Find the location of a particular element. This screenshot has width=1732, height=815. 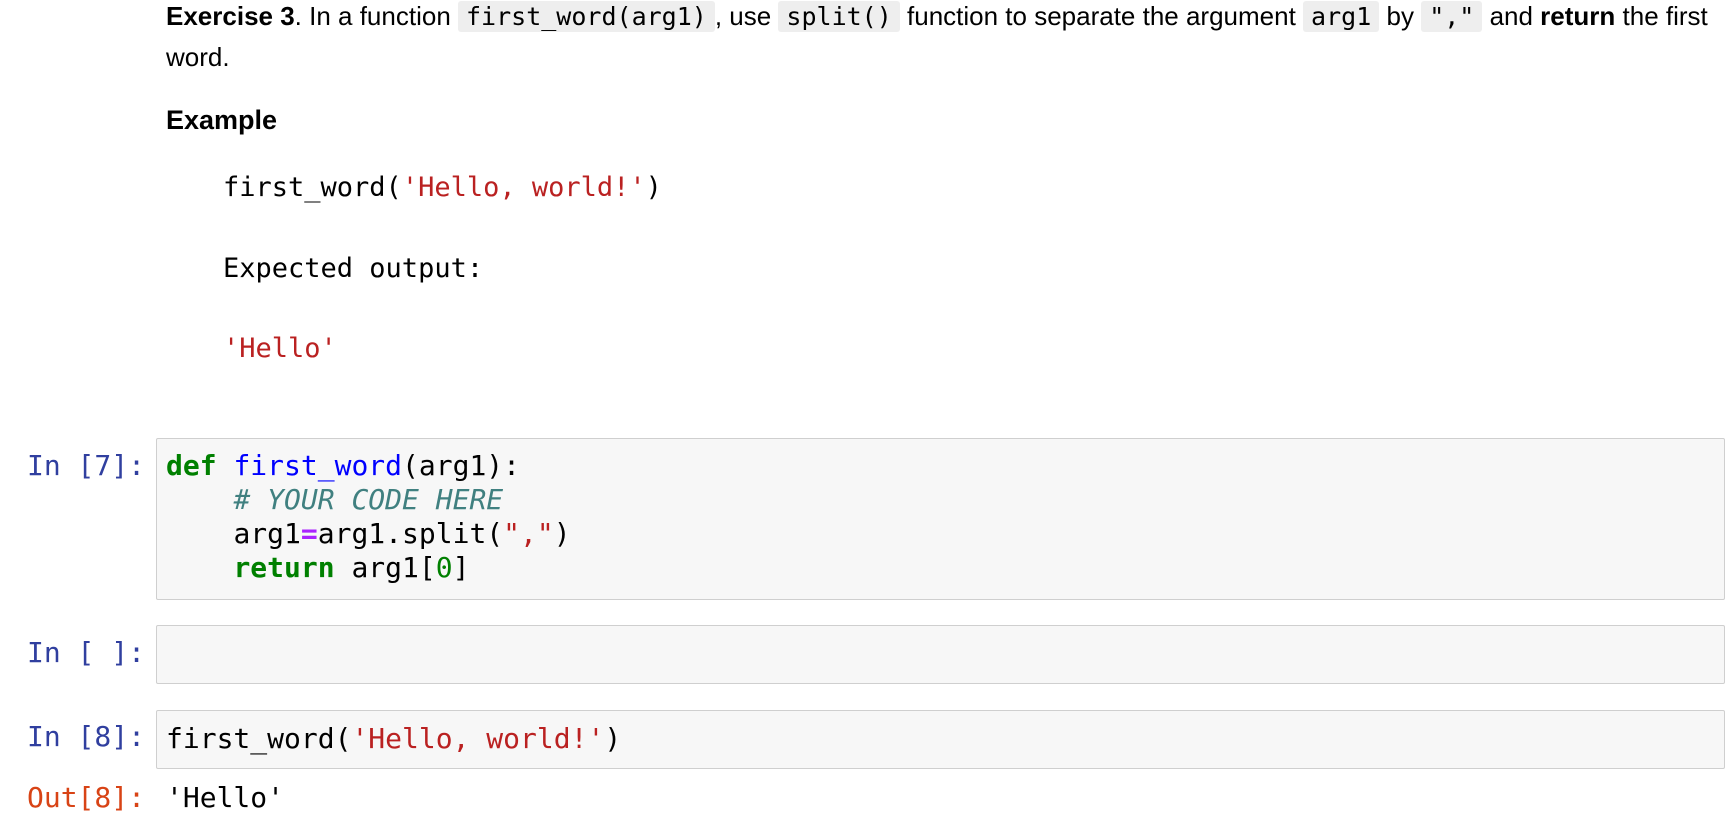

example-call-string: 'Hello, world!' is located at coordinates (523, 187).